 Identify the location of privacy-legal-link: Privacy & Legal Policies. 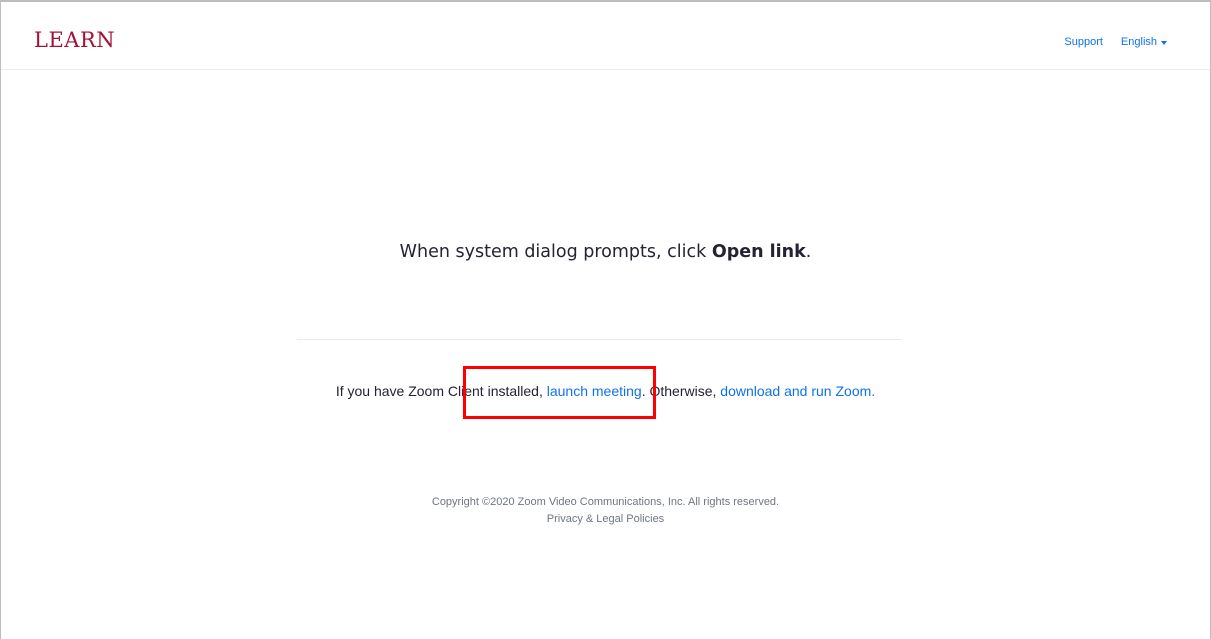
(605, 519).